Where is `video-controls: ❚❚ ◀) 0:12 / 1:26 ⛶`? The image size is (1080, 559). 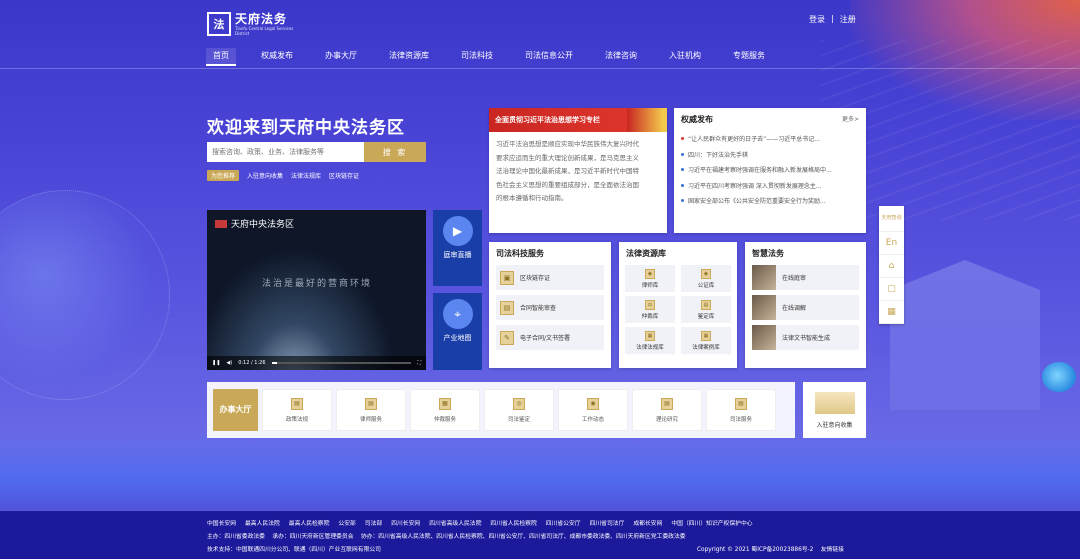 video-controls: ❚❚ ◀) 0:12 / 1:26 ⛶ is located at coordinates (316, 363).